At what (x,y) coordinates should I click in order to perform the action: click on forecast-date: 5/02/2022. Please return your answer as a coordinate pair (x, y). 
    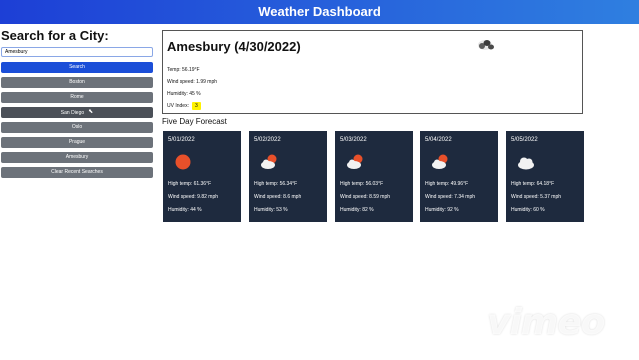
    Looking at the image, I should click on (267, 140).